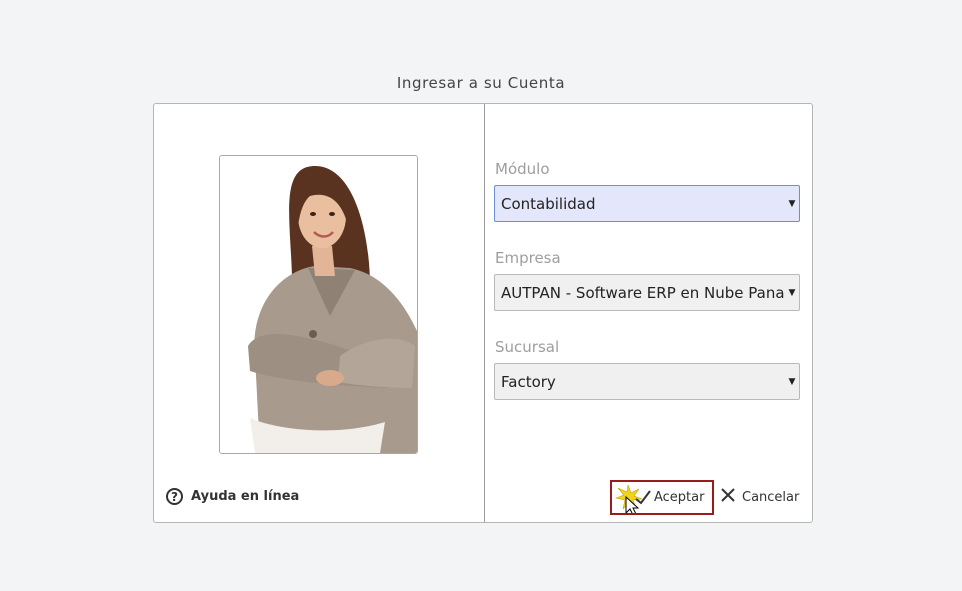 Image resolution: width=962 pixels, height=591 pixels. Describe the element at coordinates (174, 496) in the screenshot. I see `question-circle-icon: ?` at that location.